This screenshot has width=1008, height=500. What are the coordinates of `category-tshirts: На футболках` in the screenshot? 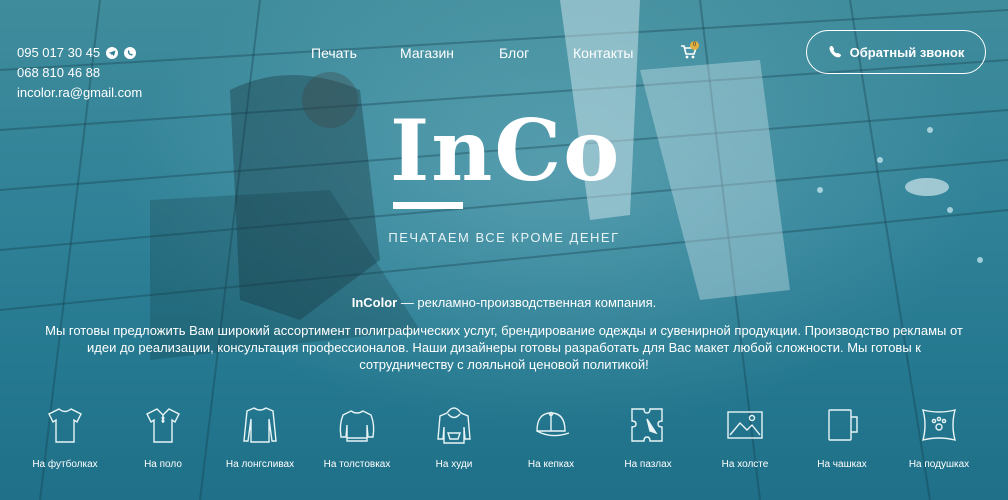 It's located at (65, 437).